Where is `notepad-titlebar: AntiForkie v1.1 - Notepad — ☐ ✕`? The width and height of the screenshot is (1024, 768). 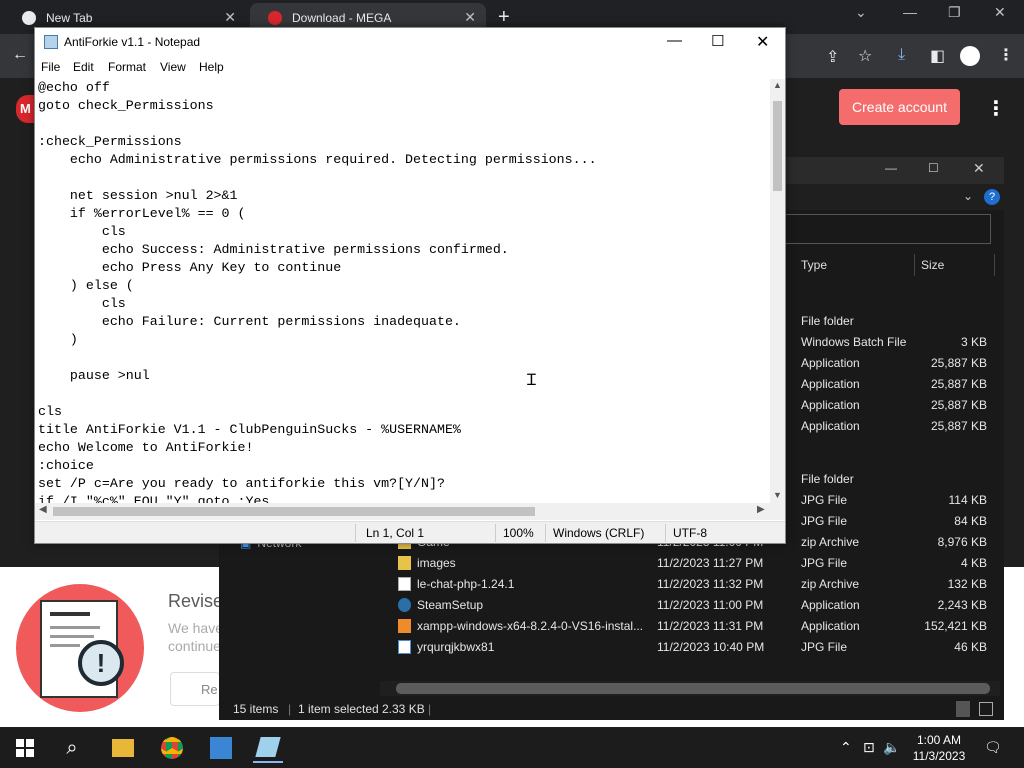
notepad-titlebar: AntiForkie v1.1 - Notepad — ☐ ✕ is located at coordinates (410, 42).